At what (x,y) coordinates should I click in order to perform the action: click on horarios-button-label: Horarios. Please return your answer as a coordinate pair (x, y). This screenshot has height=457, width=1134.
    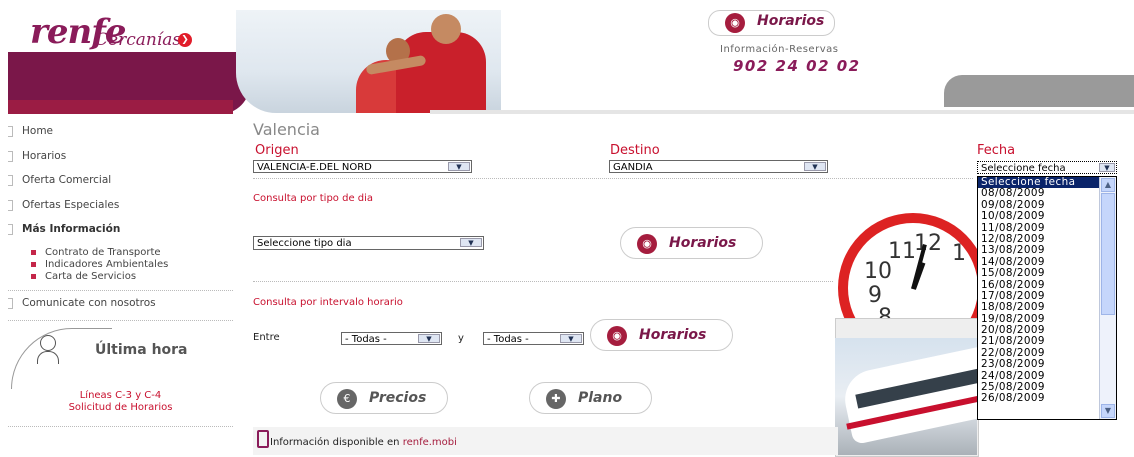
    Looking at the image, I should click on (703, 243).